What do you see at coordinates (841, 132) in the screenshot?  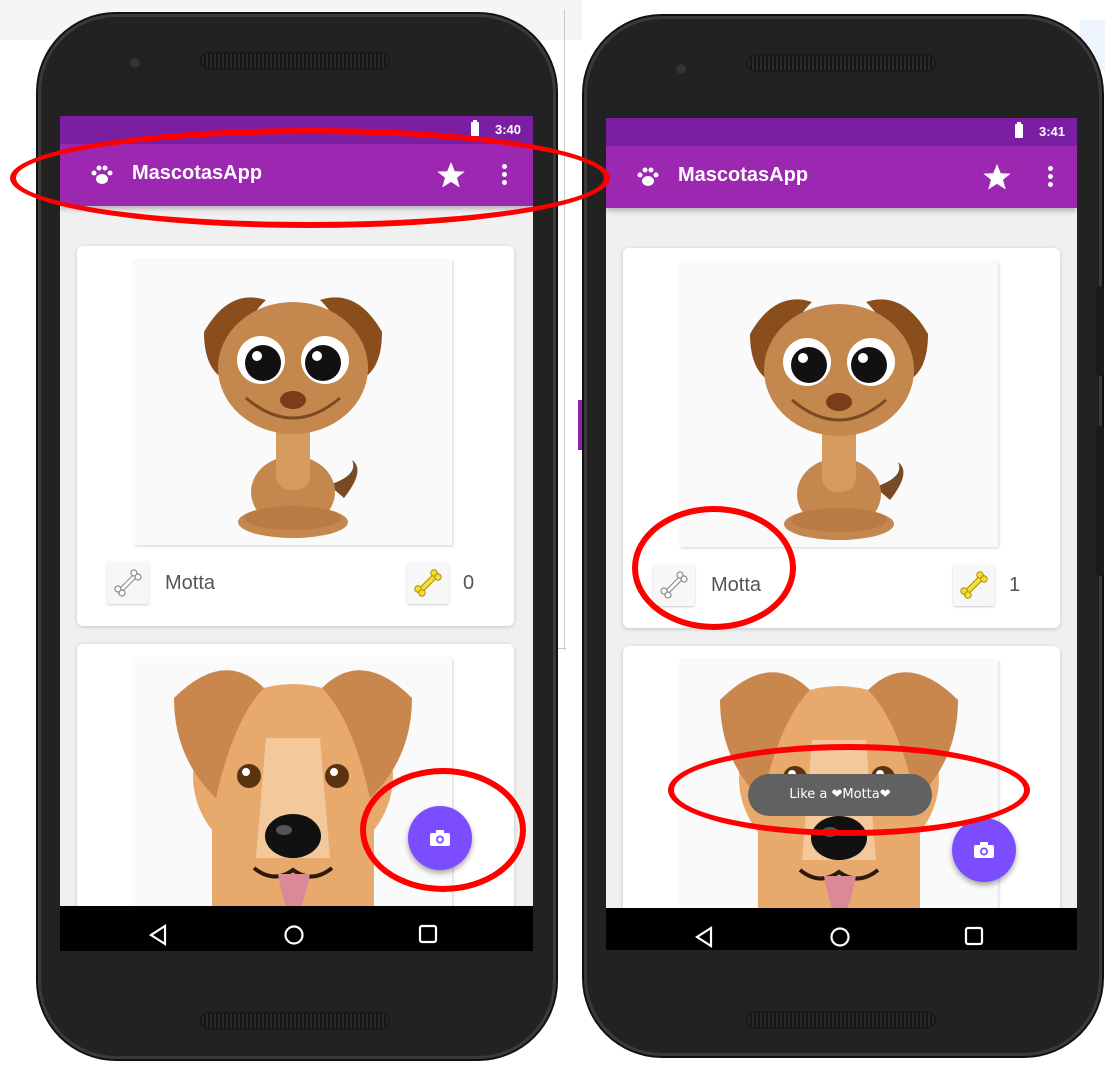 I see `status-bar: 3:41` at bounding box center [841, 132].